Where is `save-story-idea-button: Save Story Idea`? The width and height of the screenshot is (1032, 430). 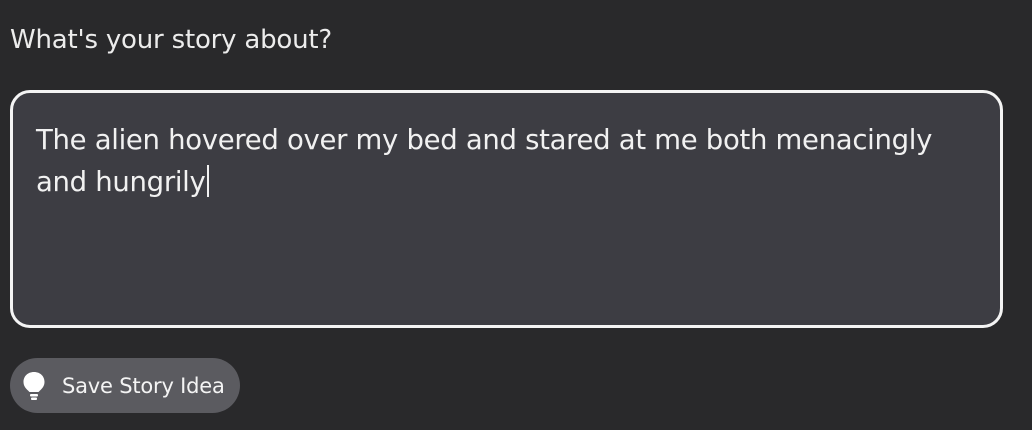
save-story-idea-button: Save Story Idea is located at coordinates (125, 385).